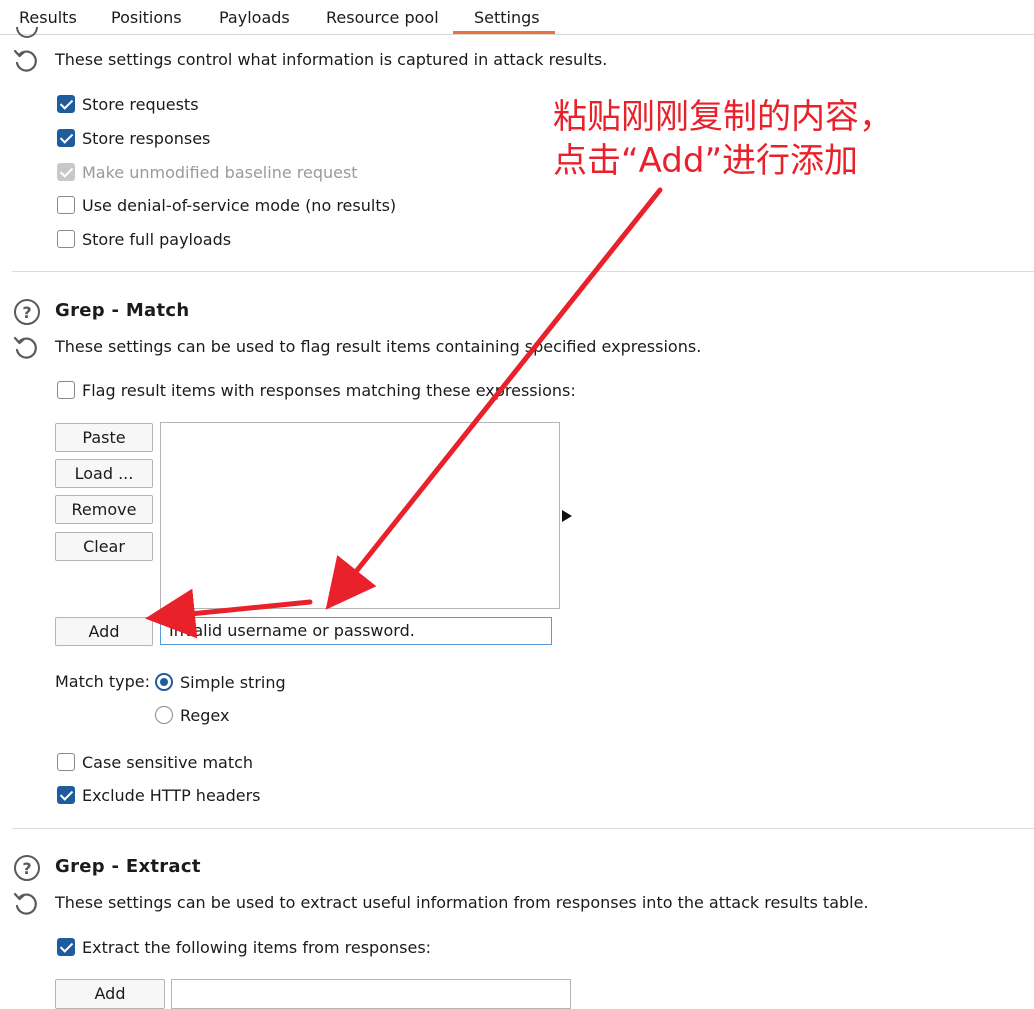 This screenshot has width=1034, height=1009. I want to click on match-expressions-list, so click(360, 515).